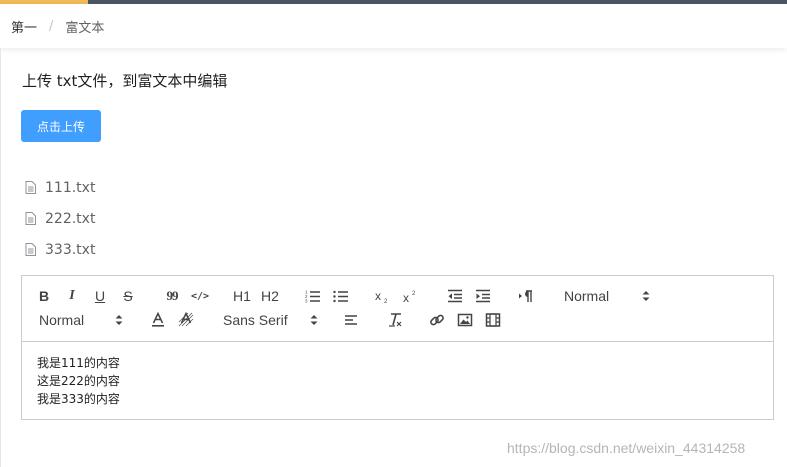 The width and height of the screenshot is (787, 467). I want to click on file-item: 222.txt, so click(60, 218).